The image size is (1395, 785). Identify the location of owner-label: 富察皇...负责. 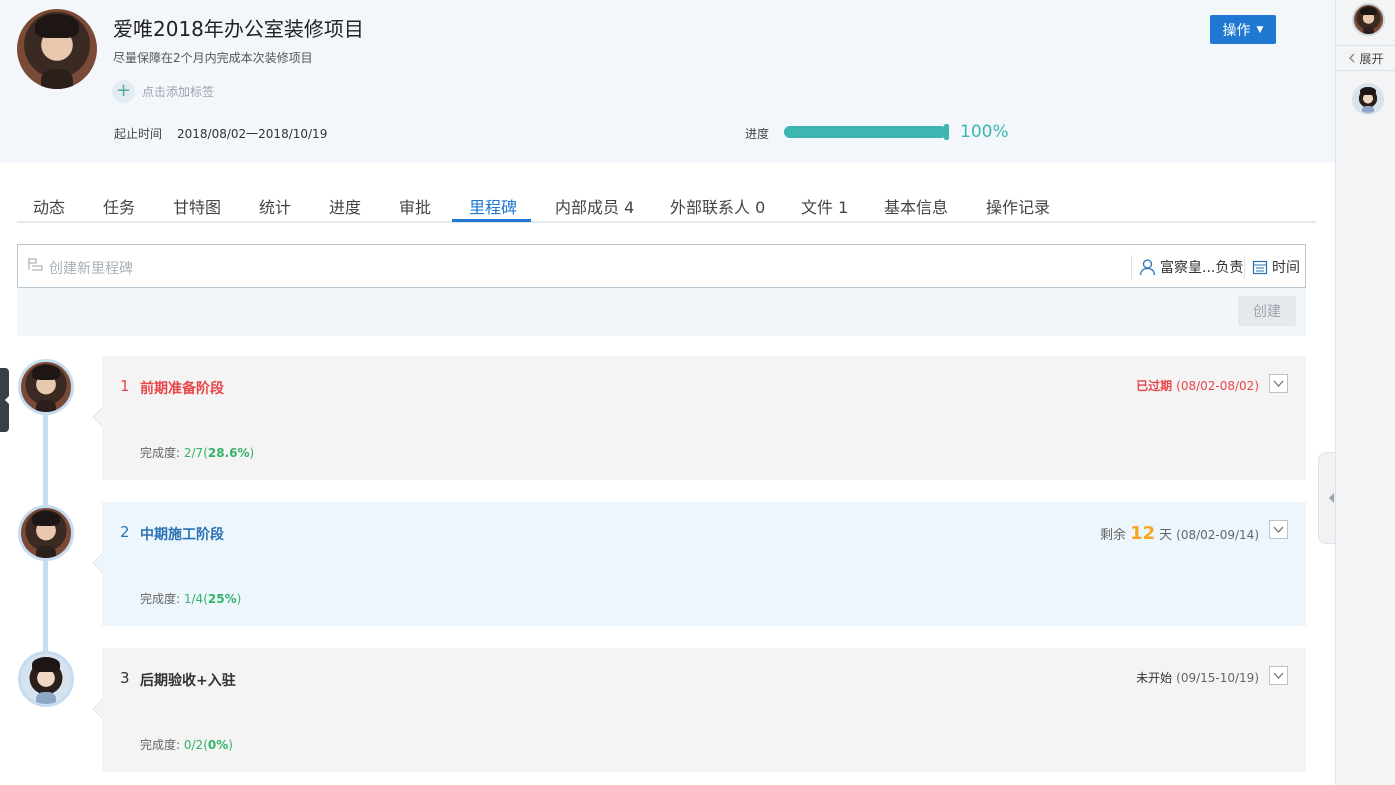
(1202, 268).